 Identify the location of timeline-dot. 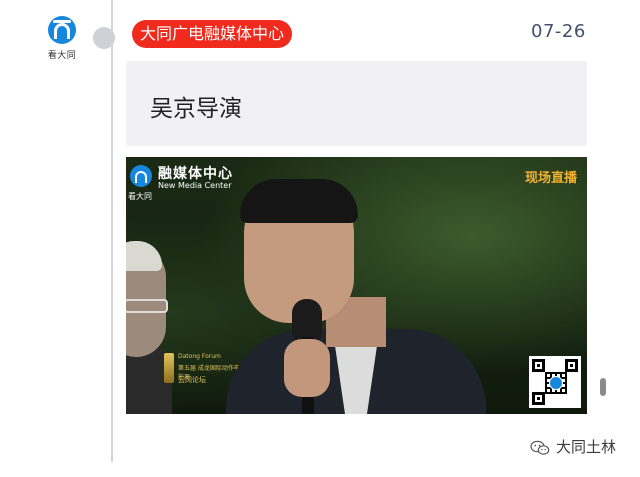
(104, 38).